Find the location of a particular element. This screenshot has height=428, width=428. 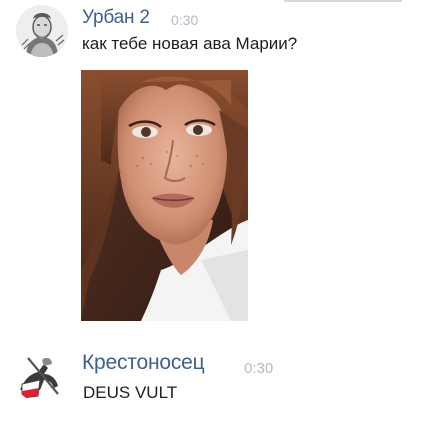

crusader-knight-avatar-icon is located at coordinates (40, 376).